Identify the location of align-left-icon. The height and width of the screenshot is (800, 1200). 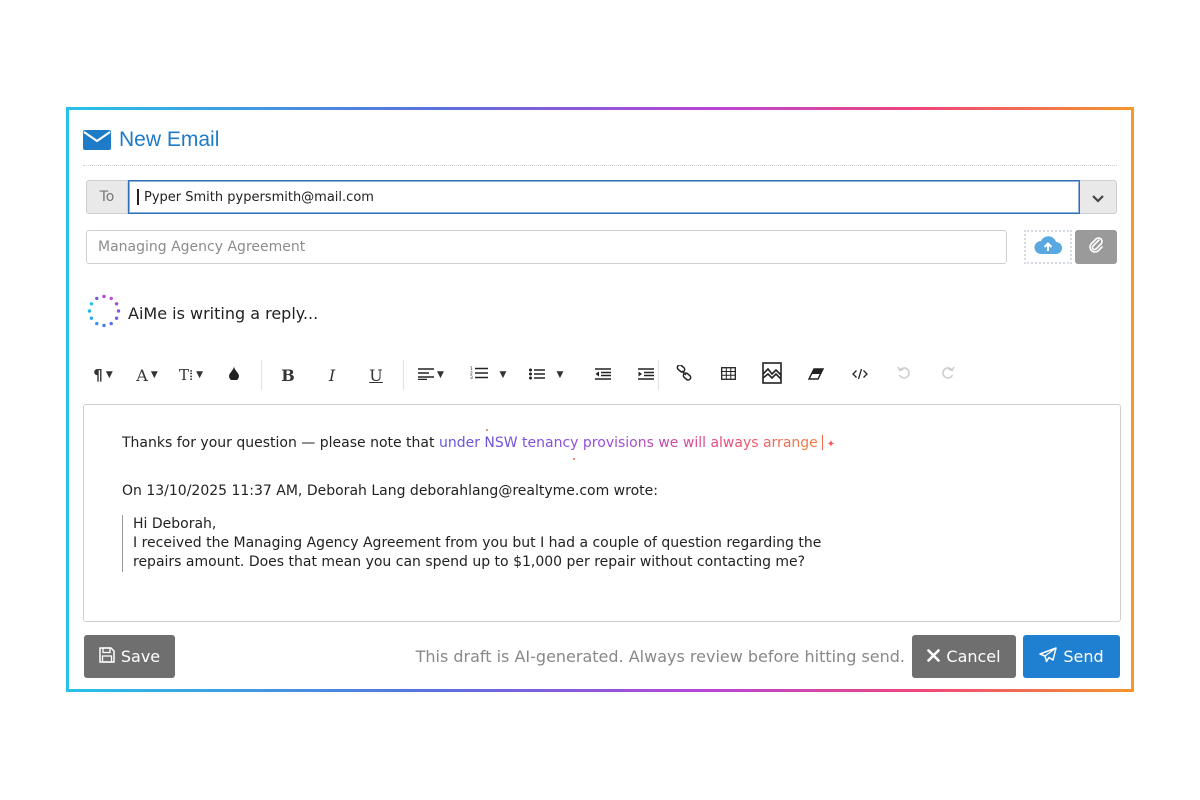
(426, 375).